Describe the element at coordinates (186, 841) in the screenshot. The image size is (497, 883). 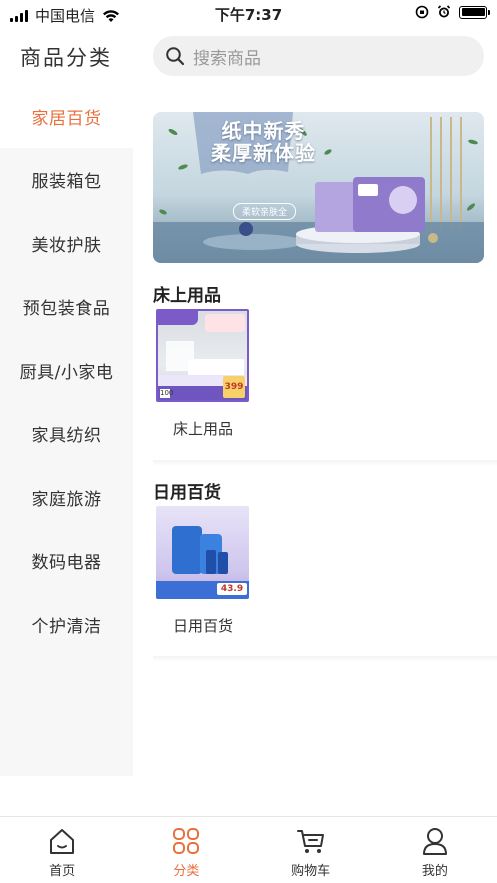
I see `category-icon` at that location.